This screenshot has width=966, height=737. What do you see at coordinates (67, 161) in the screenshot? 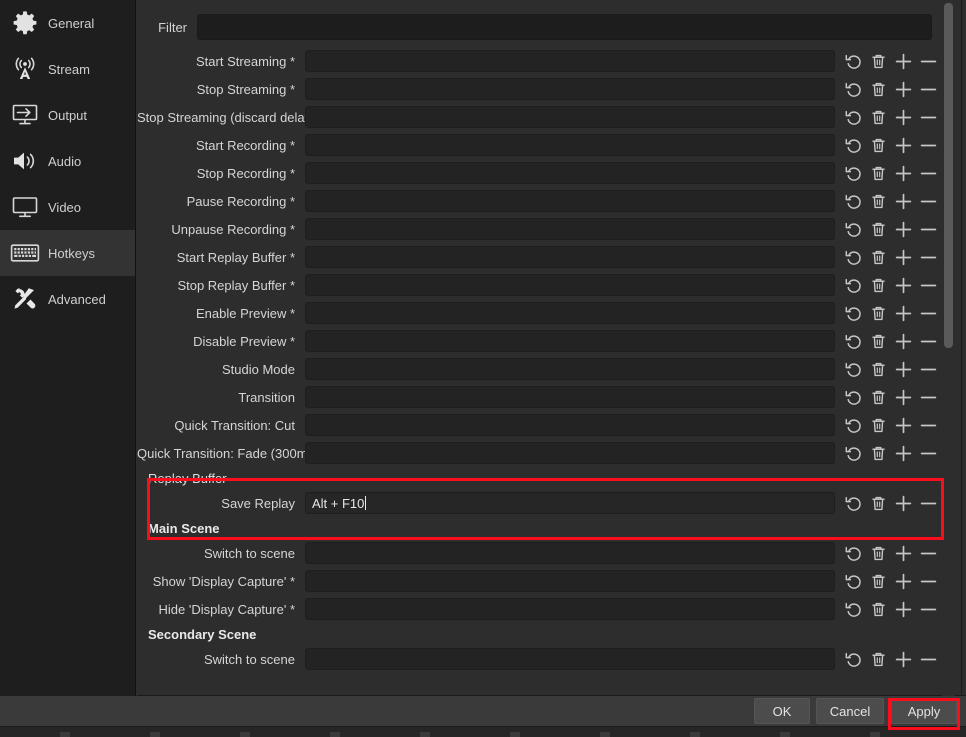
I see `sidebar-item-audio: Audio` at bounding box center [67, 161].